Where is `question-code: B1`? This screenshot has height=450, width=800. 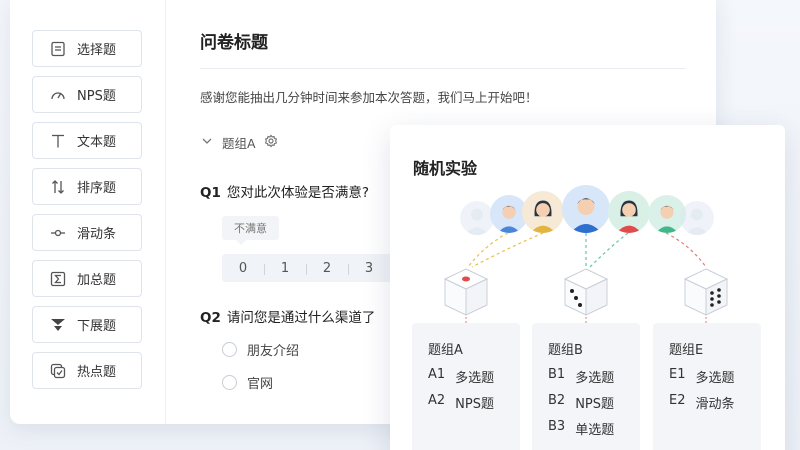
question-code: B1 is located at coordinates (557, 374).